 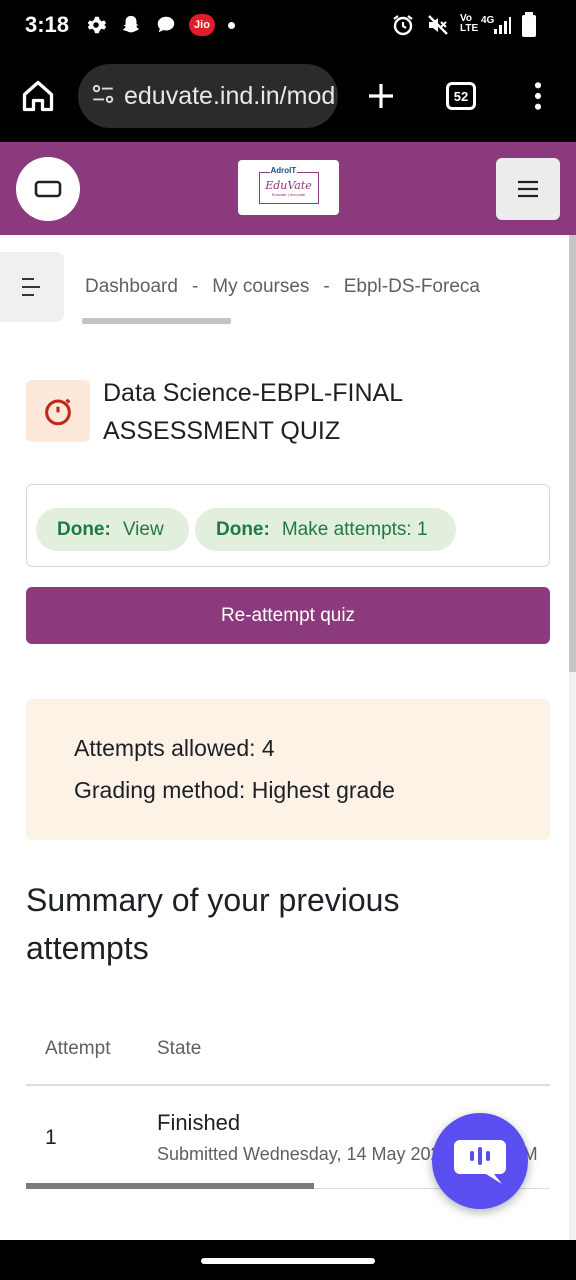 I want to click on attempt-state: Finished, so click(x=199, y=1122).